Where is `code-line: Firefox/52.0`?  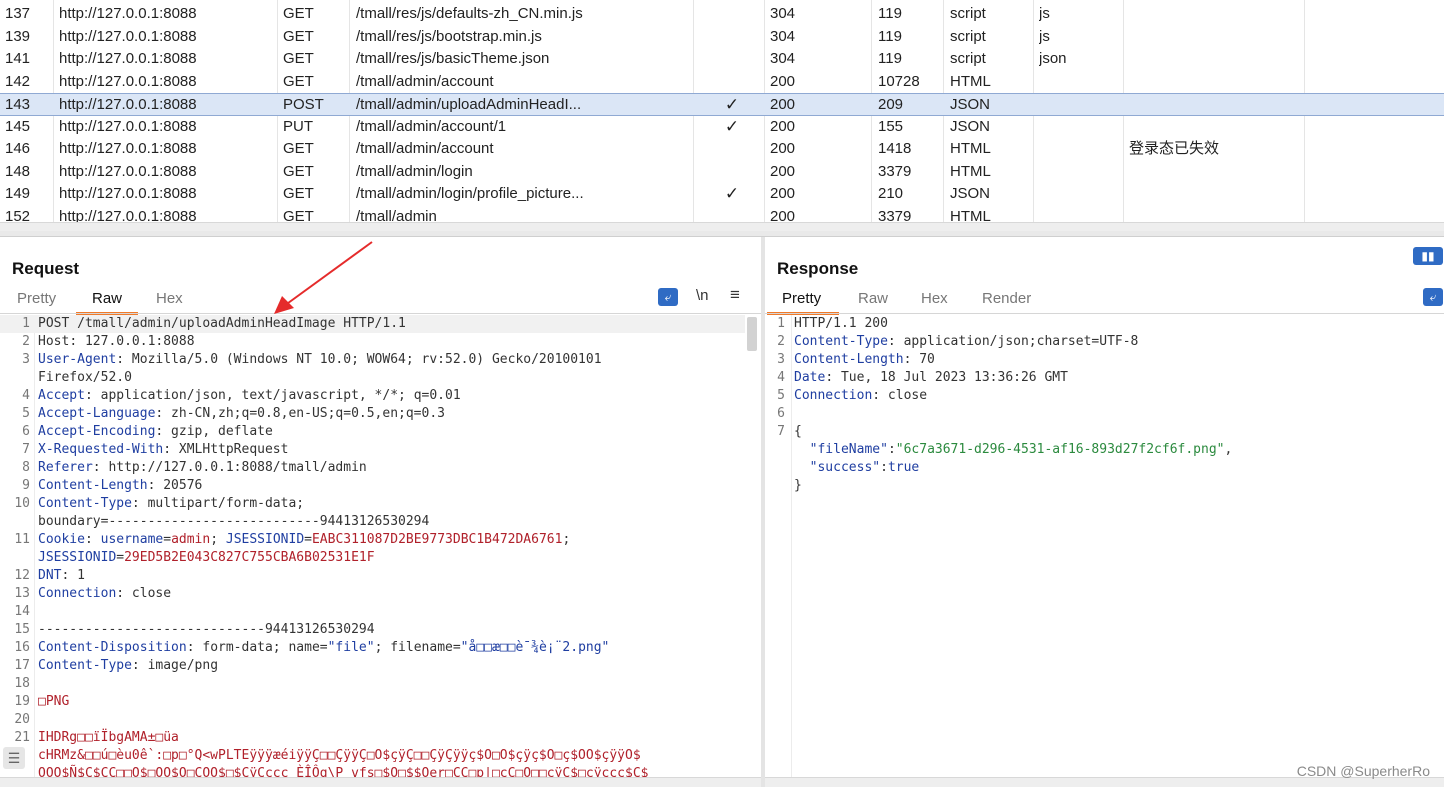
code-line: Firefox/52.0 is located at coordinates (372, 378).